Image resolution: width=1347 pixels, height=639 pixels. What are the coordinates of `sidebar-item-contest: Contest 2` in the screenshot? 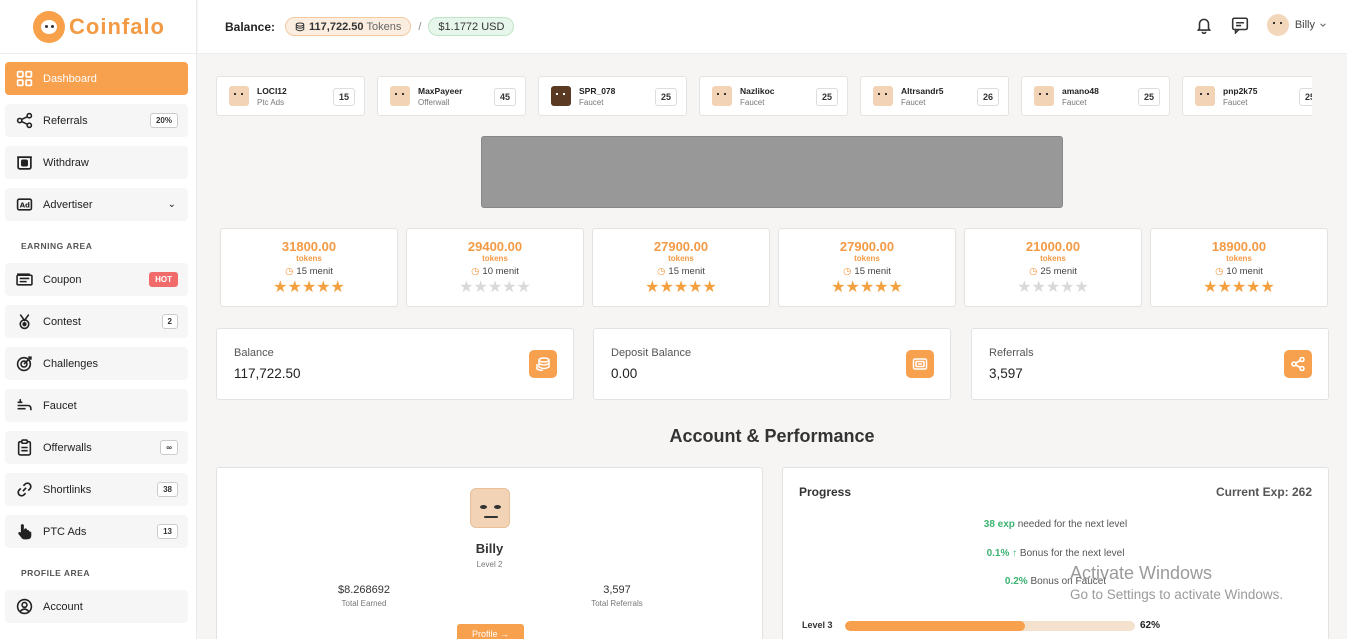 It's located at (96, 321).